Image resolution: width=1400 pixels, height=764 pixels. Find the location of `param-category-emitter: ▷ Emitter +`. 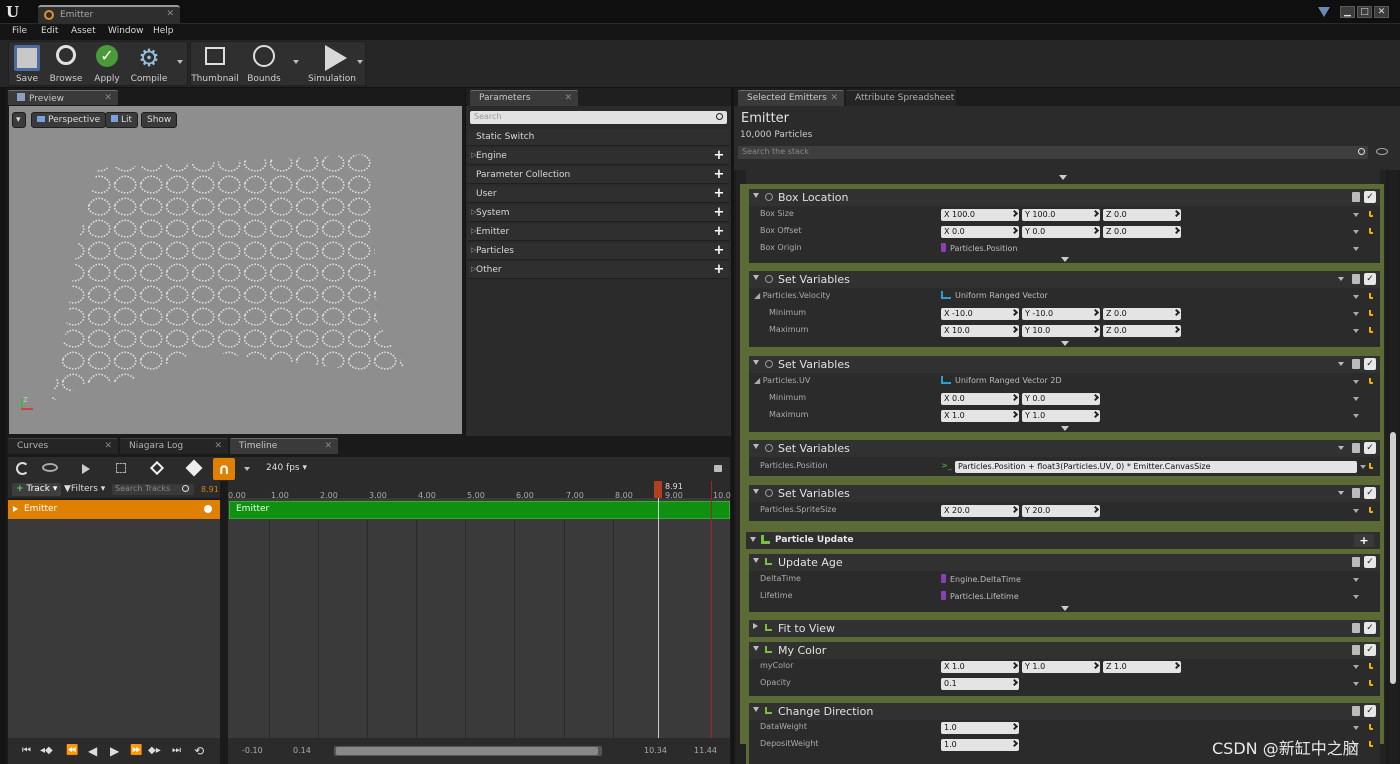

param-category-emitter: ▷ Emitter + is located at coordinates (598, 232).